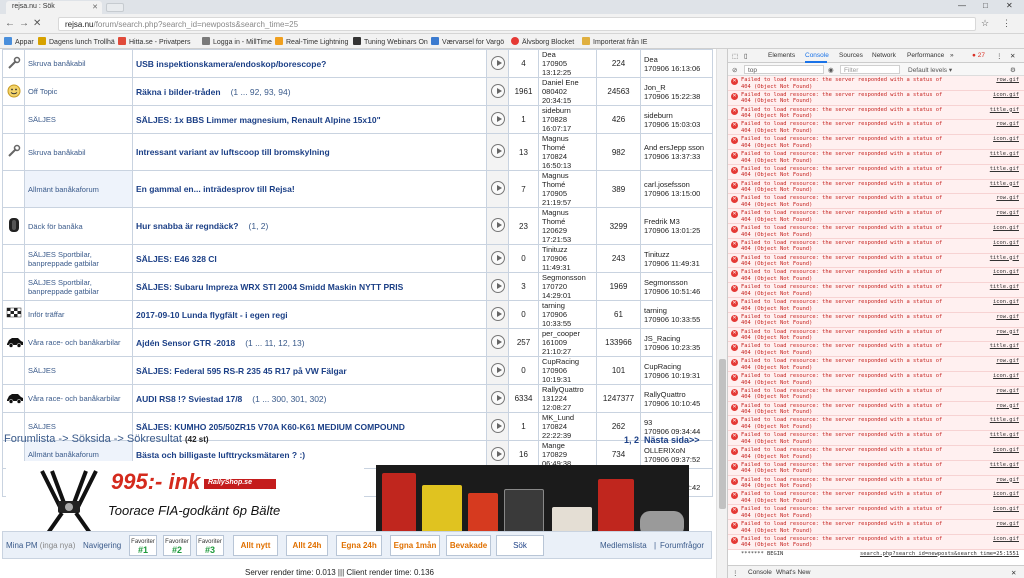  What do you see at coordinates (532, 503) in the screenshot?
I see `tools-ad-banner` at bounding box center [532, 503].